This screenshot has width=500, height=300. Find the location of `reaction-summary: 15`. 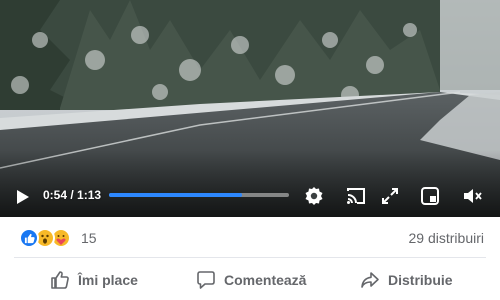

reaction-summary: 15 is located at coordinates (58, 238).